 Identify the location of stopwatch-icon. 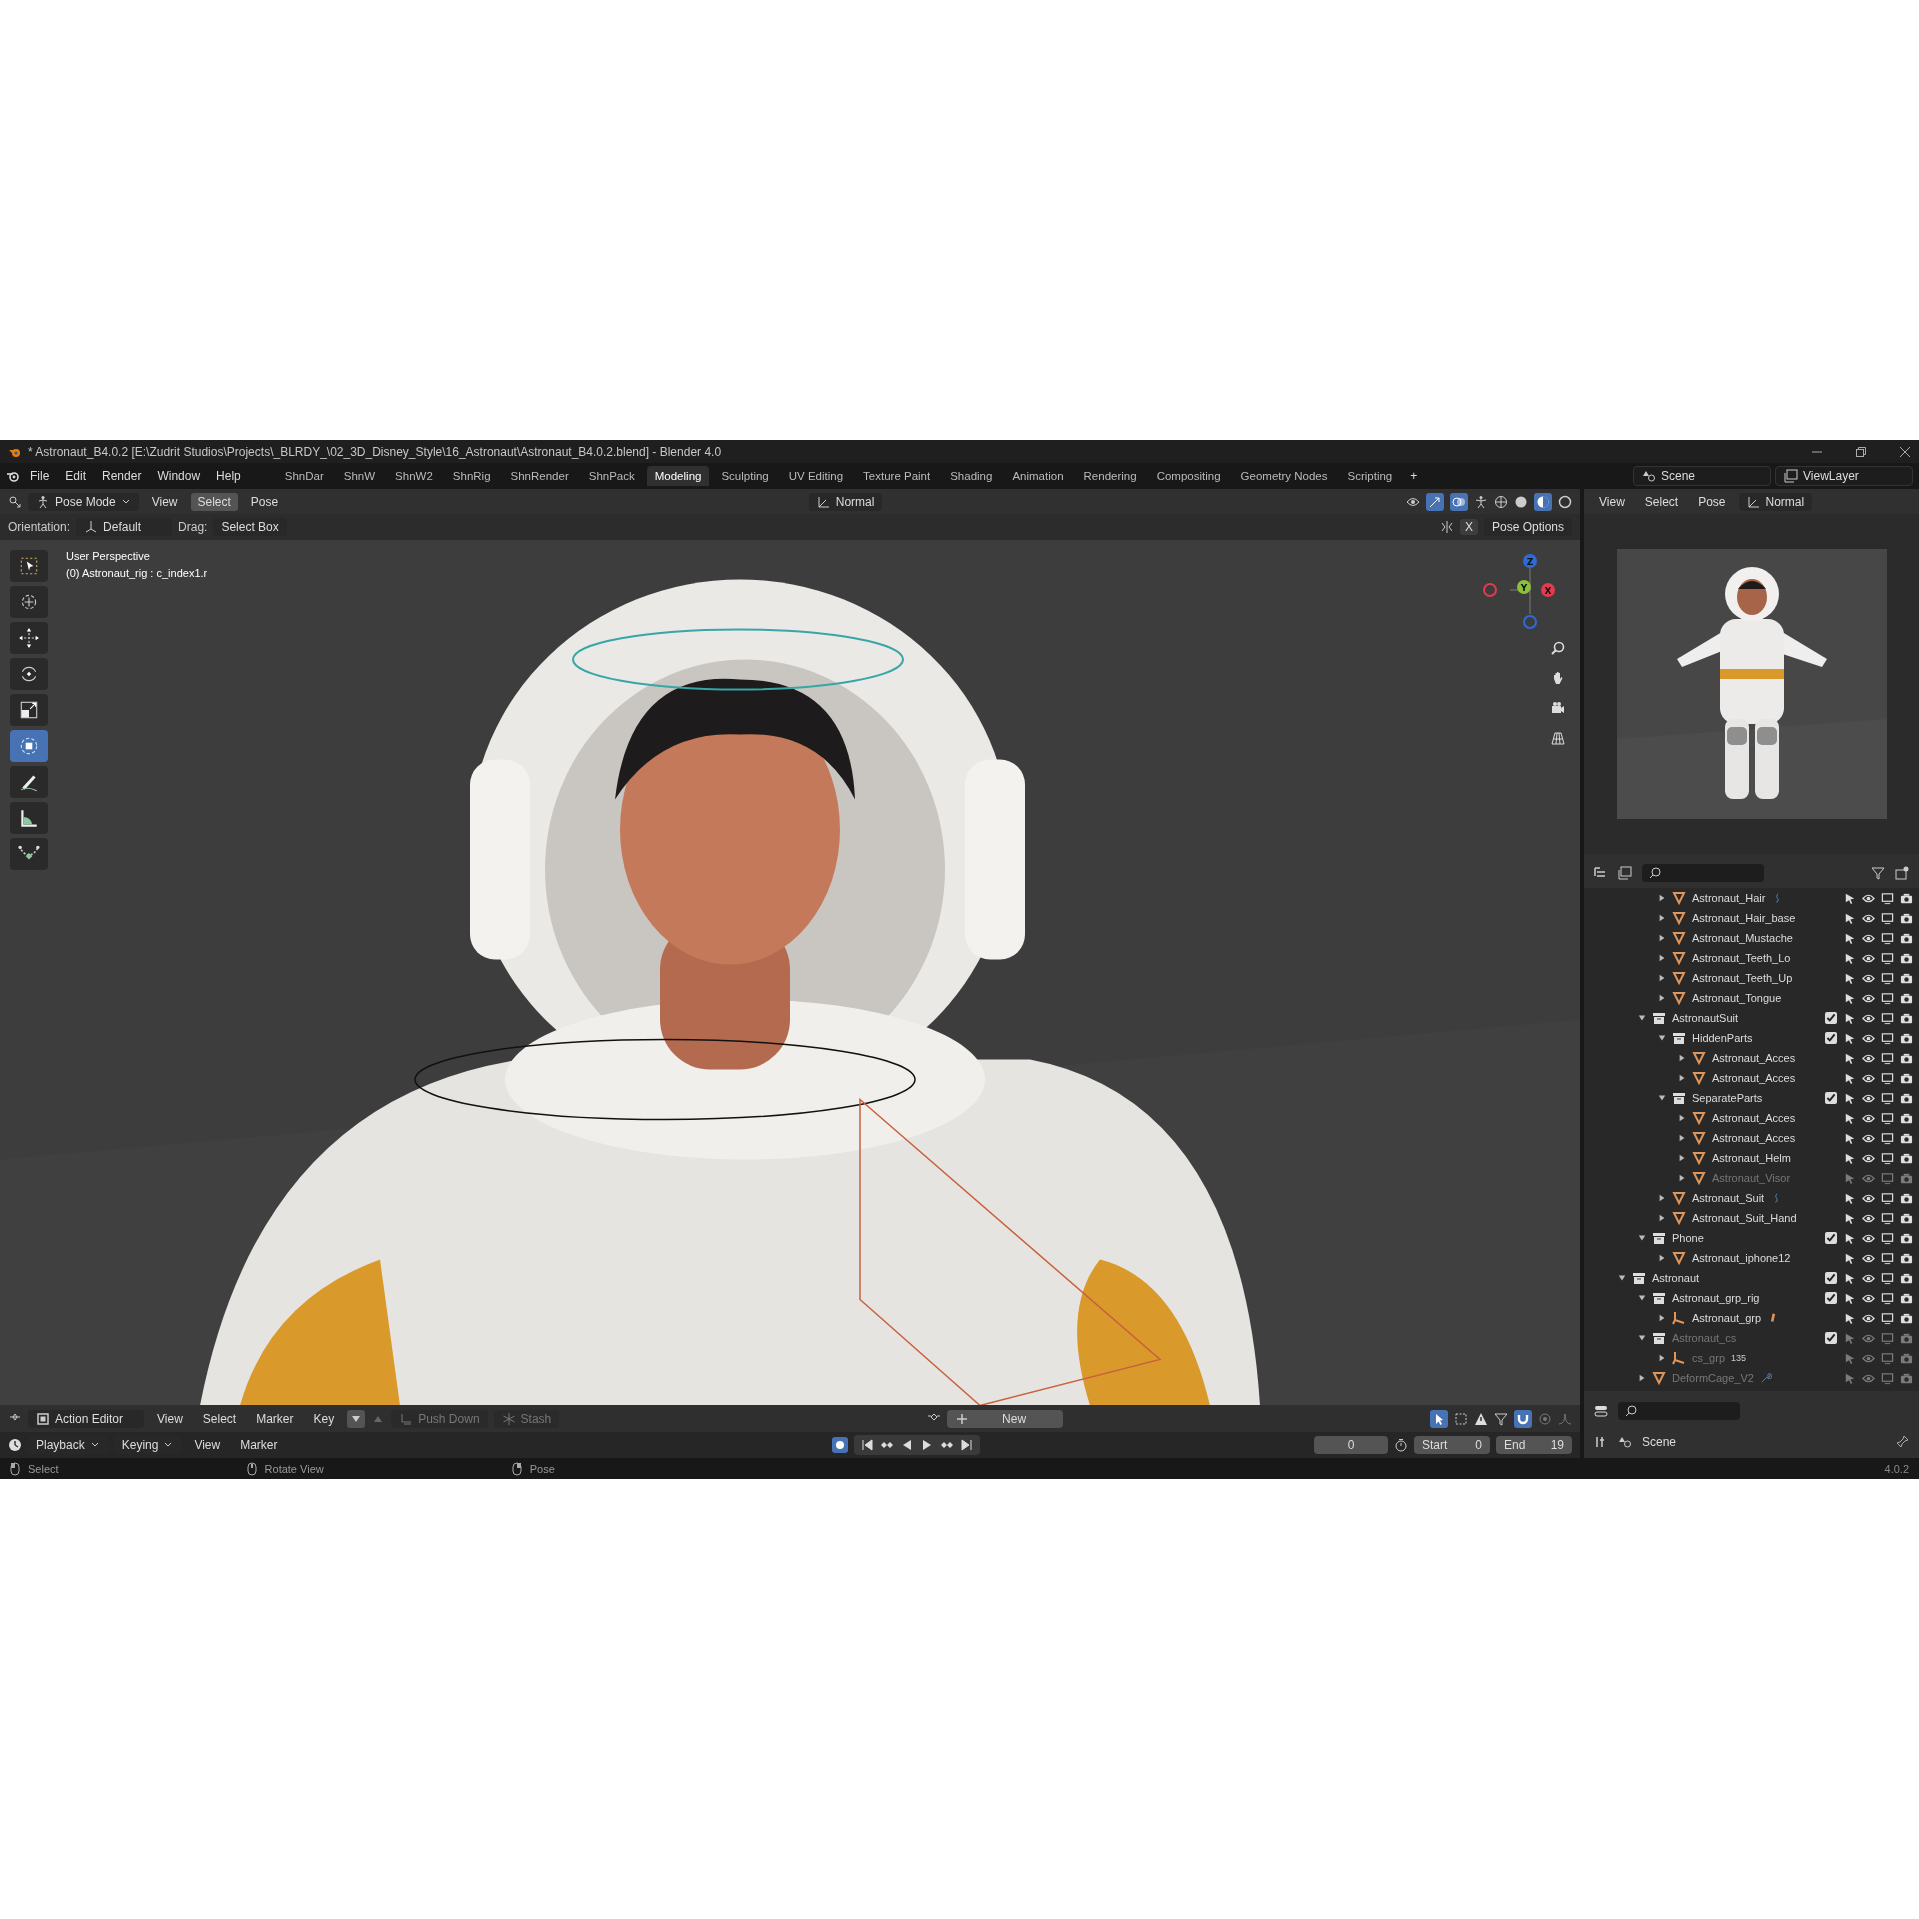
(1401, 1445).